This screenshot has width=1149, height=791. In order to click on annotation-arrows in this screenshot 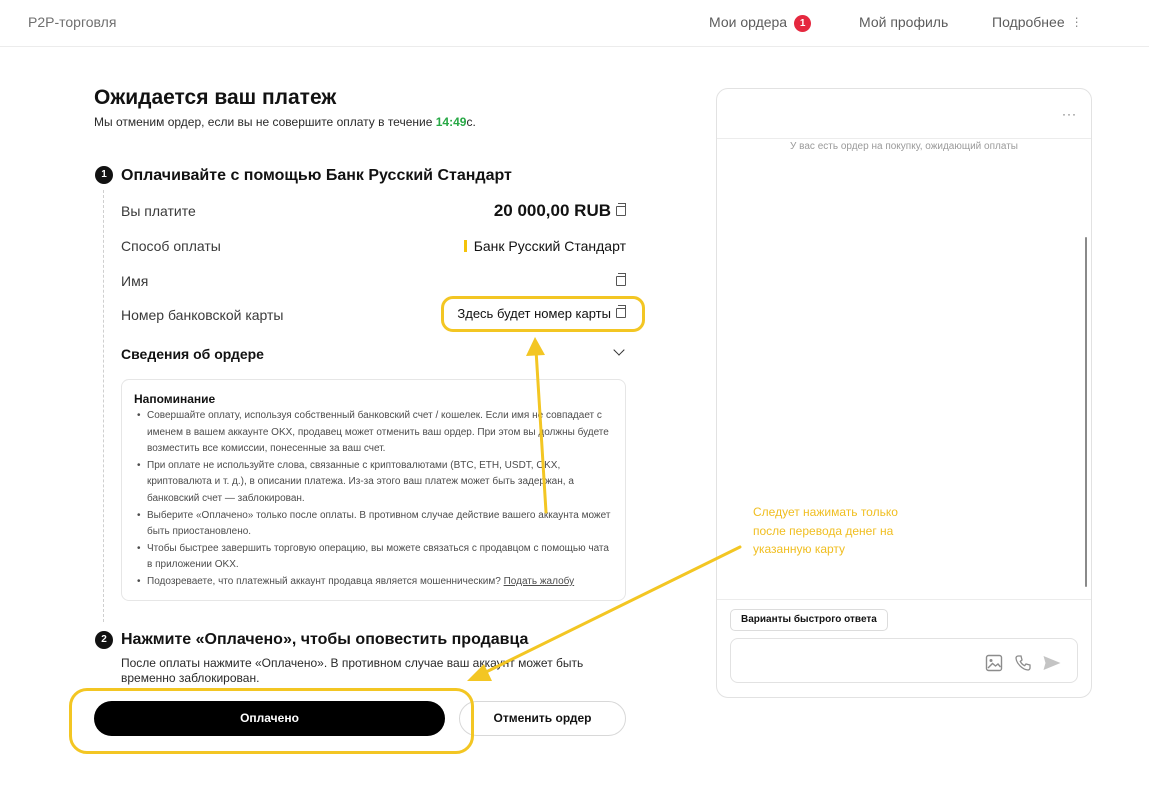, I will do `click(604, 509)`.